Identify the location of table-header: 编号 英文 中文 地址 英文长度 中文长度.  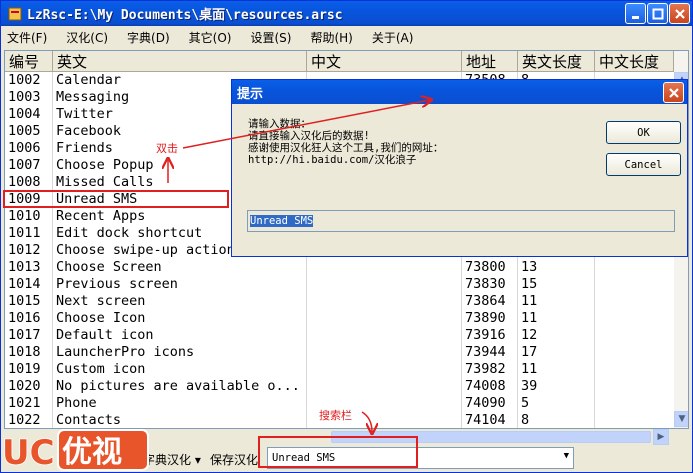
(346, 61).